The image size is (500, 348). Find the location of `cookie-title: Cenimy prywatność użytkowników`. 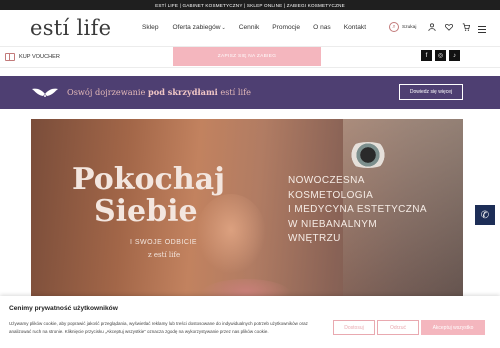

cookie-title: Cenimy prywatność użytkowników is located at coordinates (63, 308).